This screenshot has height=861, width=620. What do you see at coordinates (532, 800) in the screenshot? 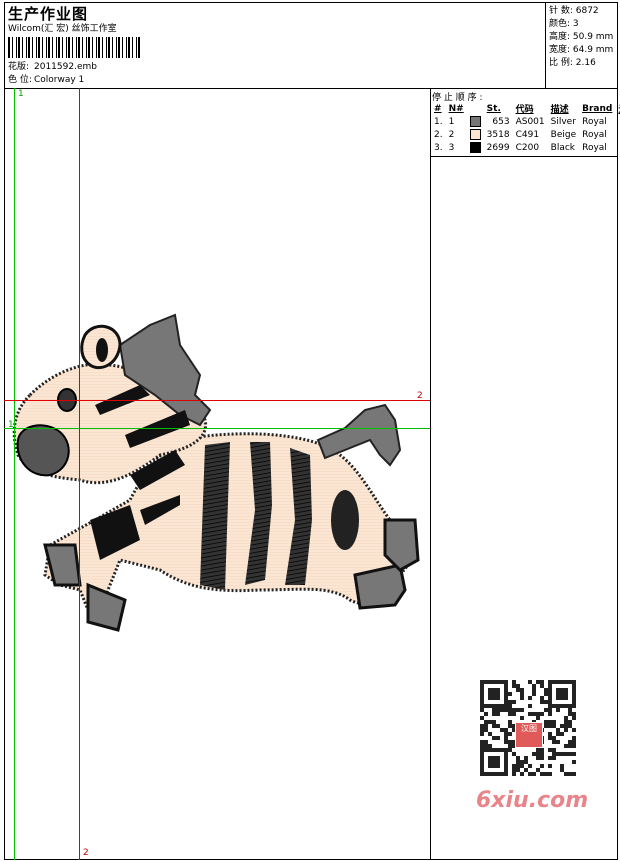
I see `site-watermark: 6xiu.com` at bounding box center [532, 800].